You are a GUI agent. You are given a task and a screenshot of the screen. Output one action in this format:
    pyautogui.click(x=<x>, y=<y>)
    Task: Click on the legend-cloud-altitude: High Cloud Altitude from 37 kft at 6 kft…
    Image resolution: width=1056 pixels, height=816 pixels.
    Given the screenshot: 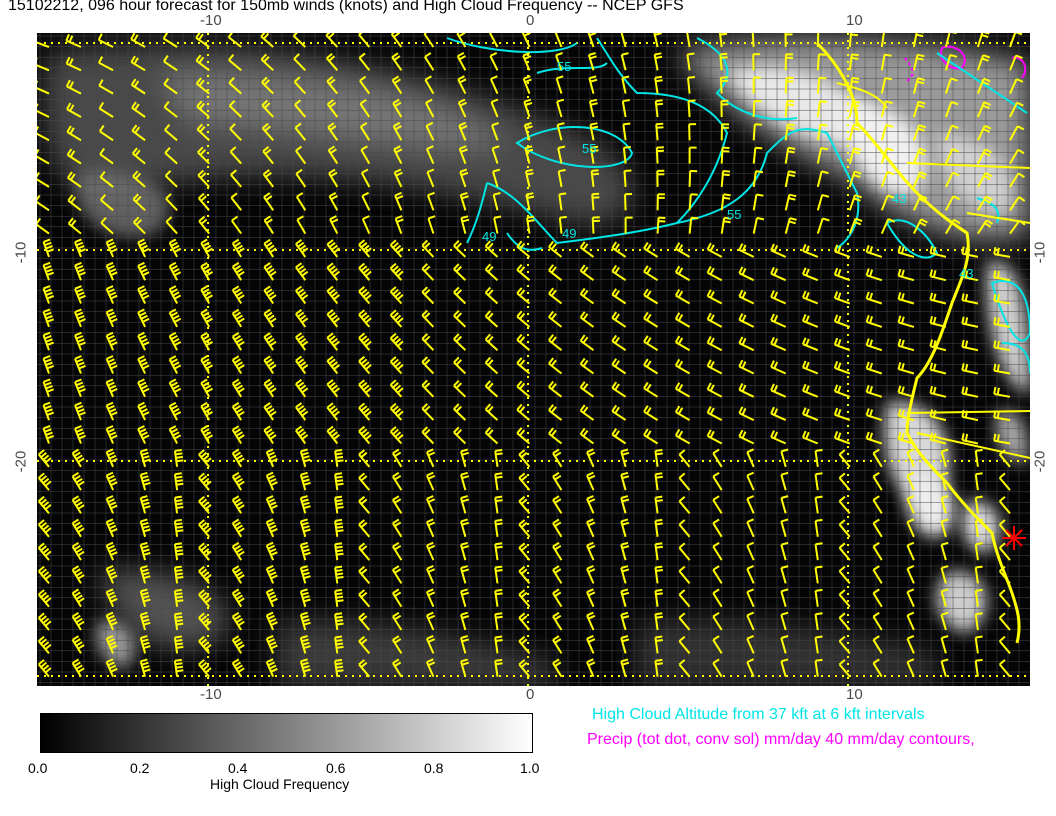 What is the action you would take?
    pyautogui.click(x=758, y=714)
    